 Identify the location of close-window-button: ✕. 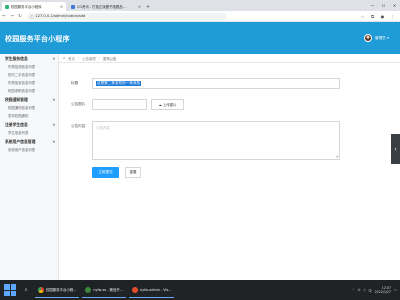
(394, 5).